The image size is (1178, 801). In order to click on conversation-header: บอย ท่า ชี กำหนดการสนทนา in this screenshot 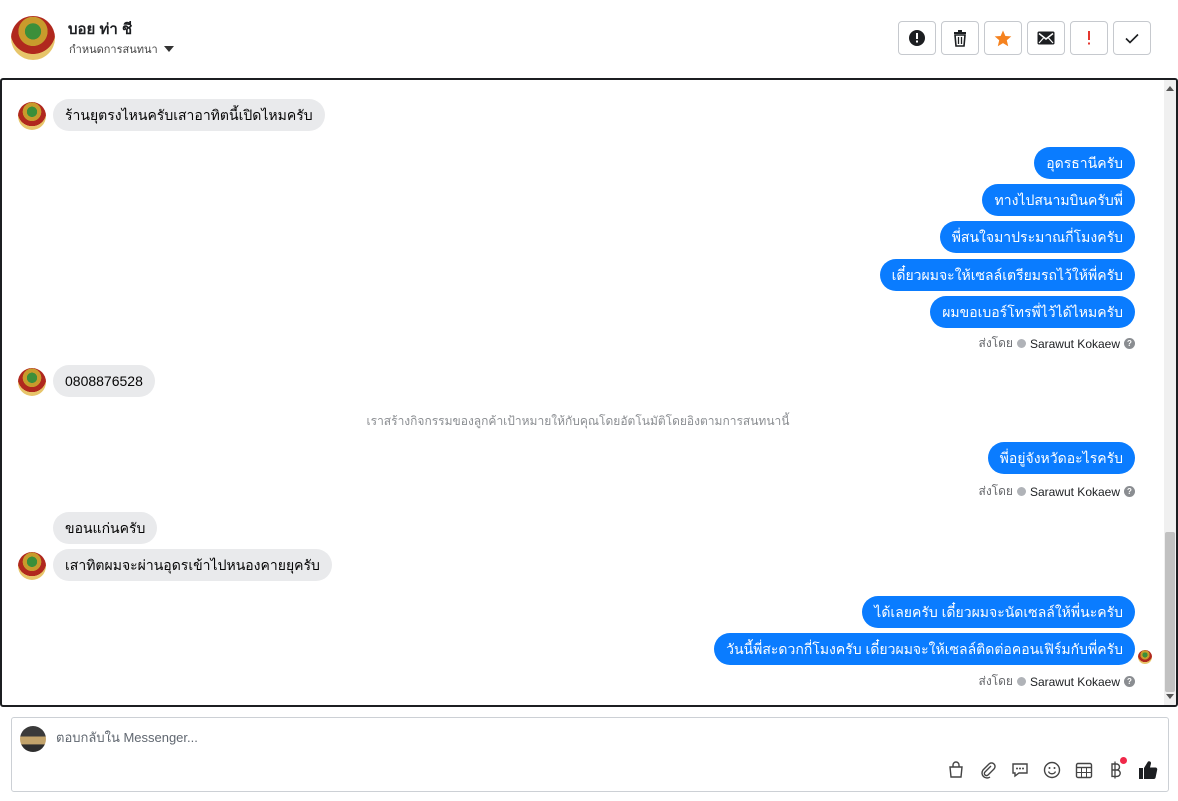, I will do `click(589, 39)`.